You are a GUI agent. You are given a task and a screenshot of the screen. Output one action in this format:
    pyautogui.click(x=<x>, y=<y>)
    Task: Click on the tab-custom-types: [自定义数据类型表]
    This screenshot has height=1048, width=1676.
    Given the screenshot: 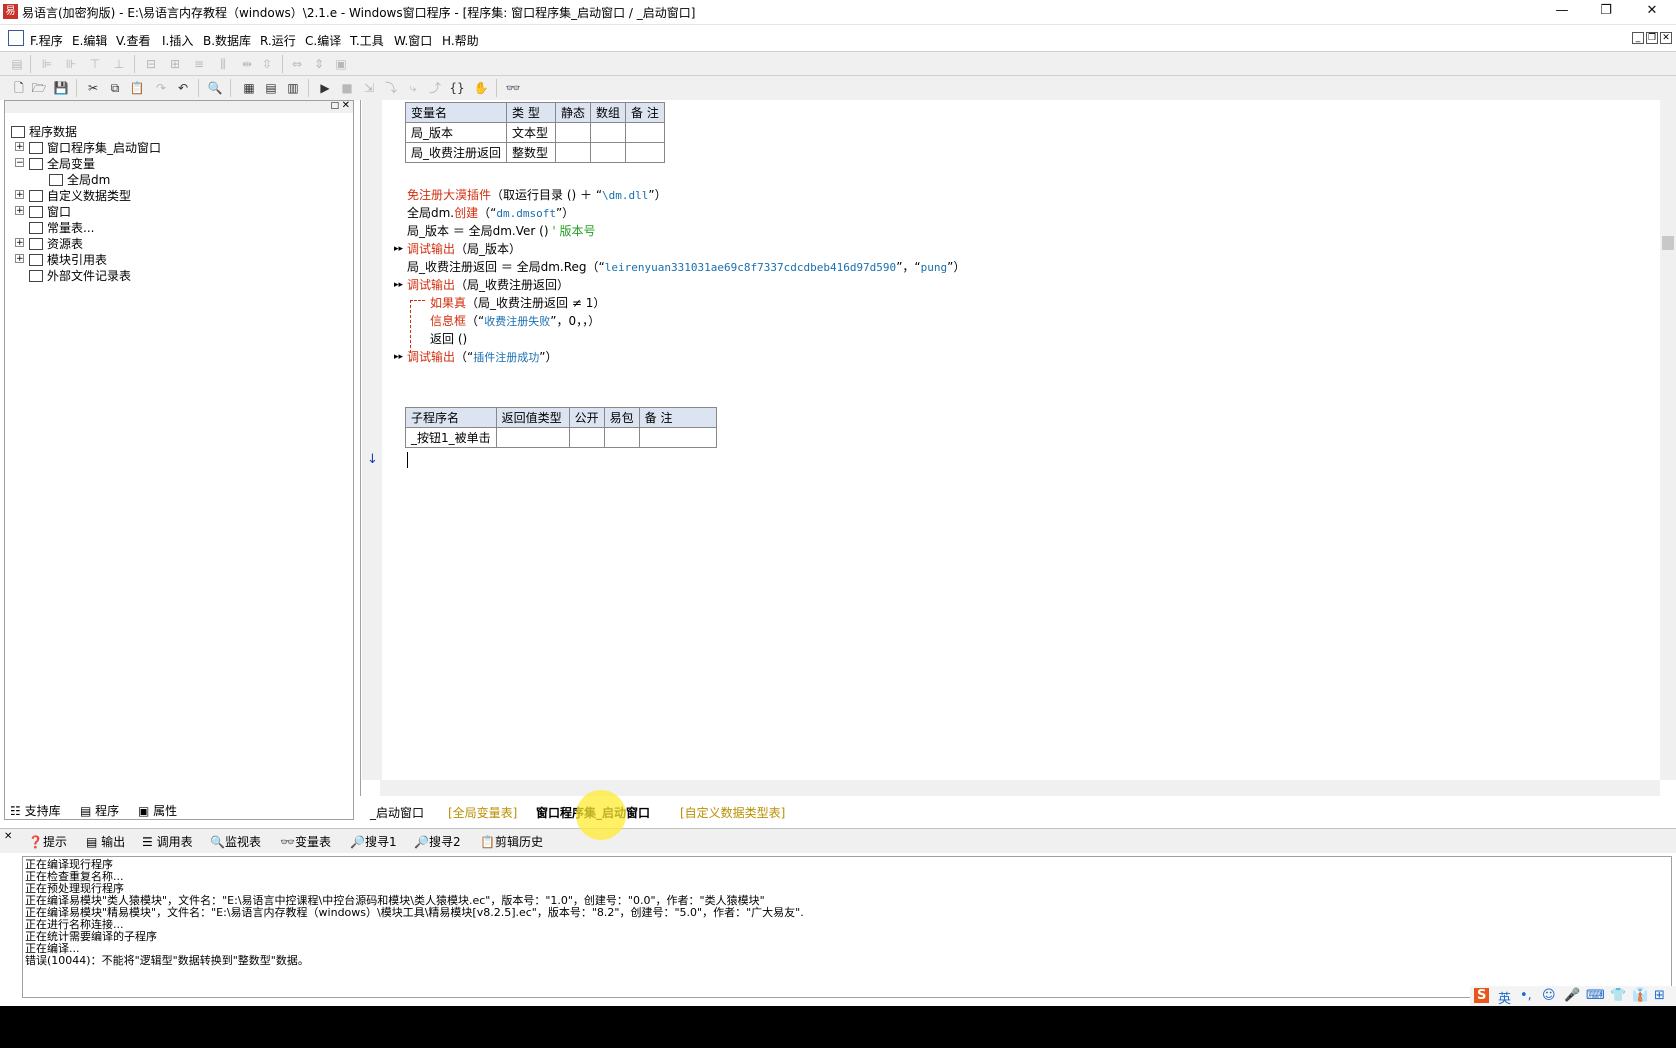 What is the action you would take?
    pyautogui.click(x=732, y=813)
    